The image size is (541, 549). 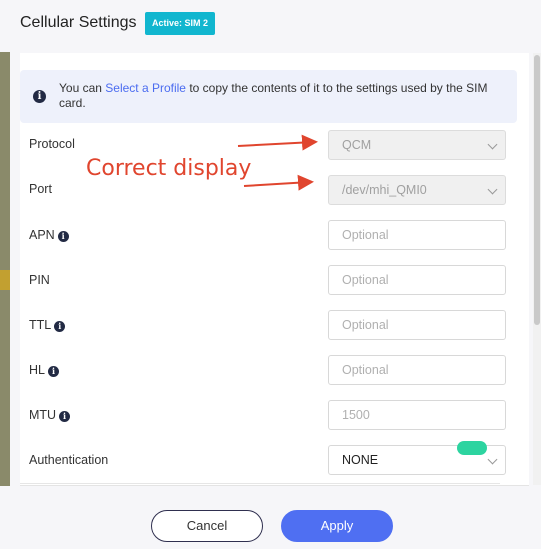 I want to click on pin-input: Optional, so click(x=417, y=280).